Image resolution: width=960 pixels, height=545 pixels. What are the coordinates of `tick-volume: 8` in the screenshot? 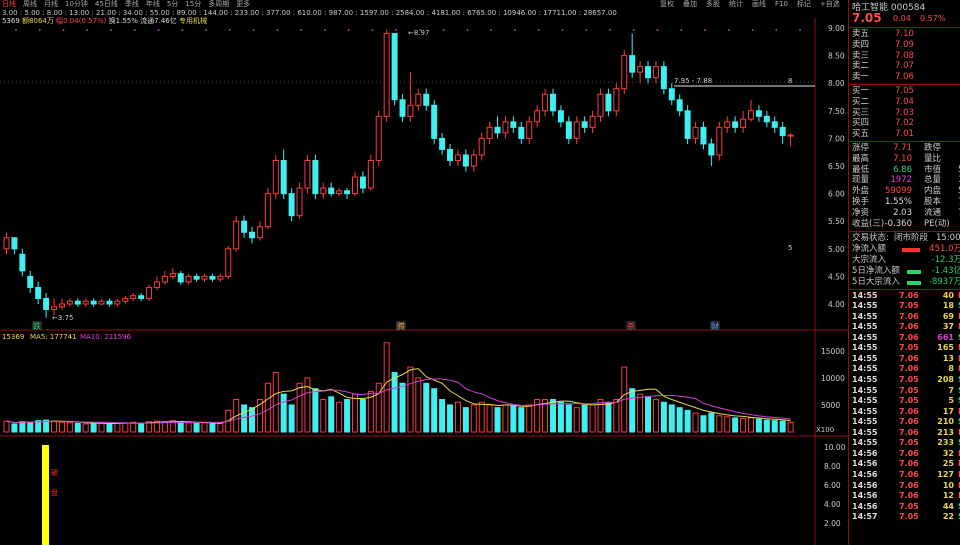 It's located at (951, 369).